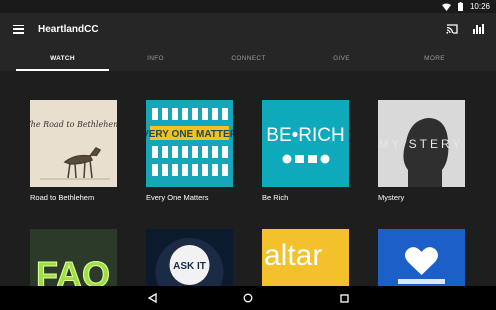 This screenshot has height=310, width=496. I want to click on app-title: HeartlandCC, so click(68, 29).